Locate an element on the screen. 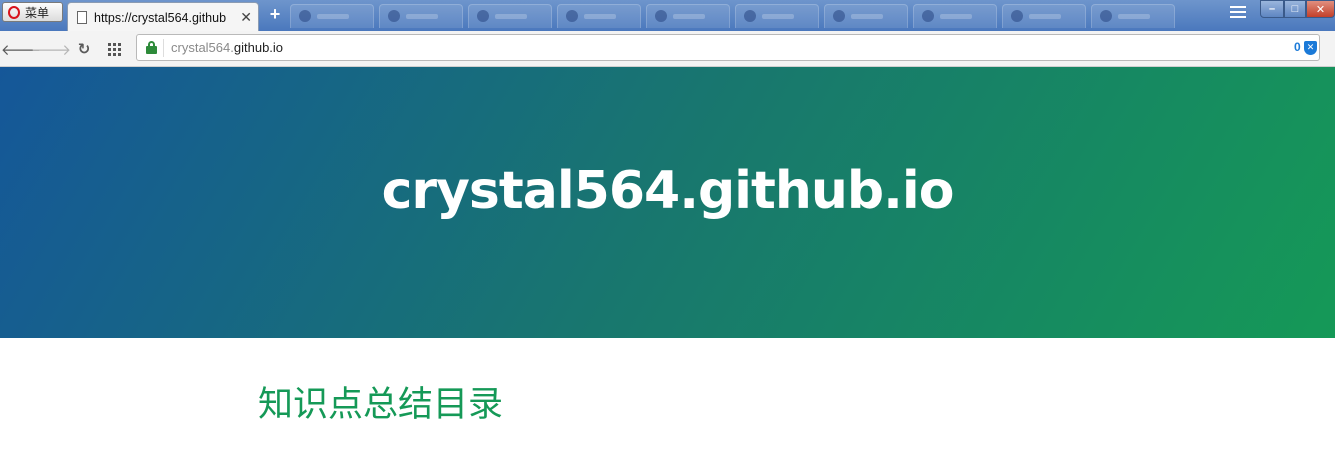 The height and width of the screenshot is (449, 1335). tab-close-icon: ✕ is located at coordinates (246, 17).